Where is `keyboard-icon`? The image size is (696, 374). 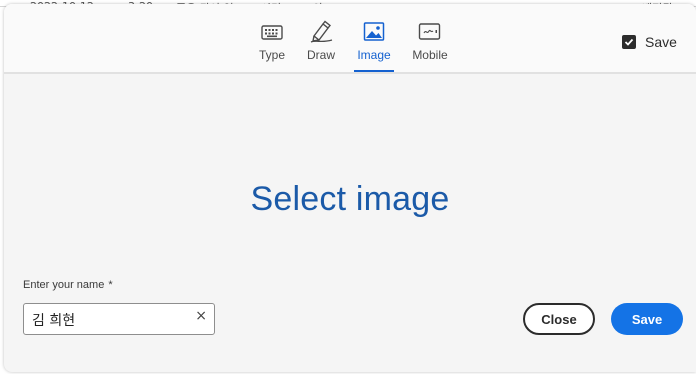
keyboard-icon is located at coordinates (272, 32).